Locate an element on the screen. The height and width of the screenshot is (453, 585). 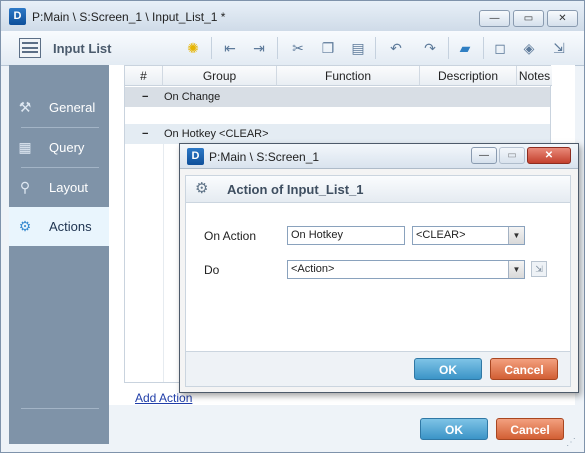
column-header-notes: Notes is located at coordinates (534, 76).